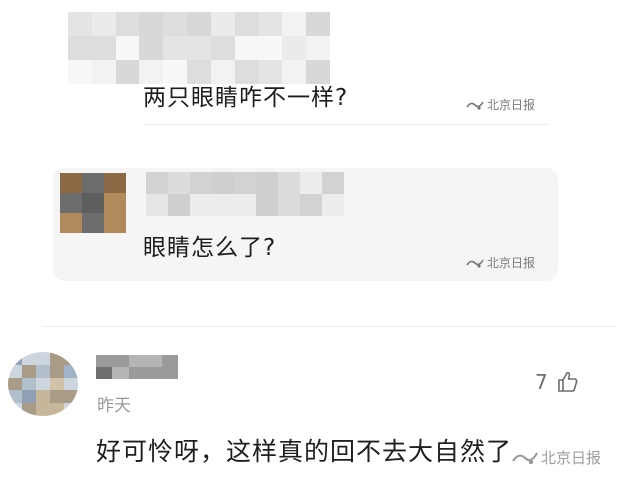 This screenshot has height=487, width=635. I want to click on watermark-2: 北京日报, so click(500, 262).